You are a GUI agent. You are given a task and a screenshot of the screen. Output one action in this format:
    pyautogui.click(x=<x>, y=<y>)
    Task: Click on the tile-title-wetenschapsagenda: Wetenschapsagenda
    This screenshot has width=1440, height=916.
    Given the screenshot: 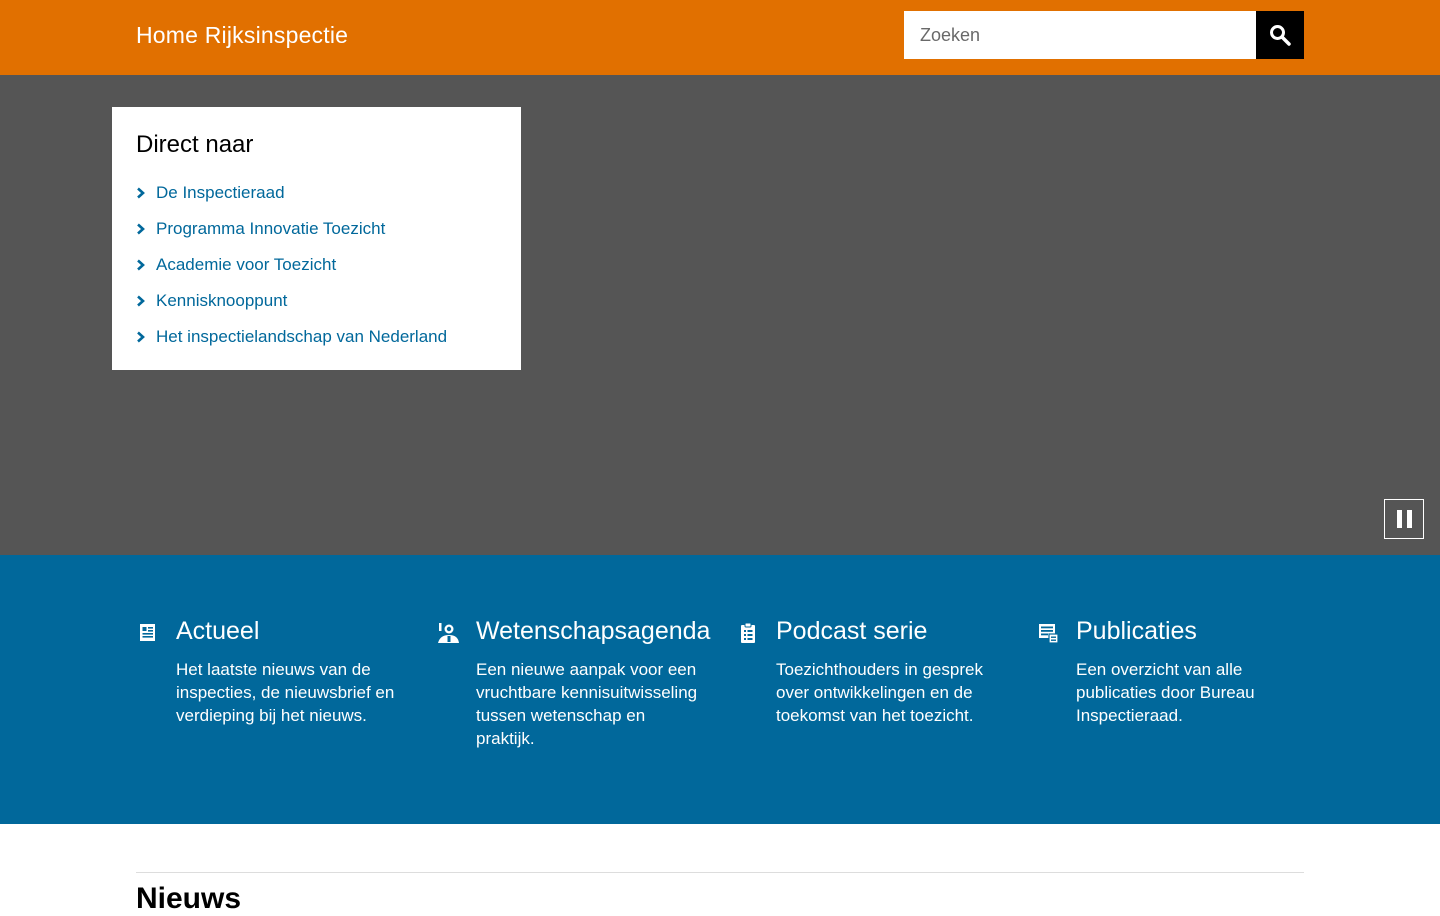 What is the action you would take?
    pyautogui.click(x=593, y=631)
    